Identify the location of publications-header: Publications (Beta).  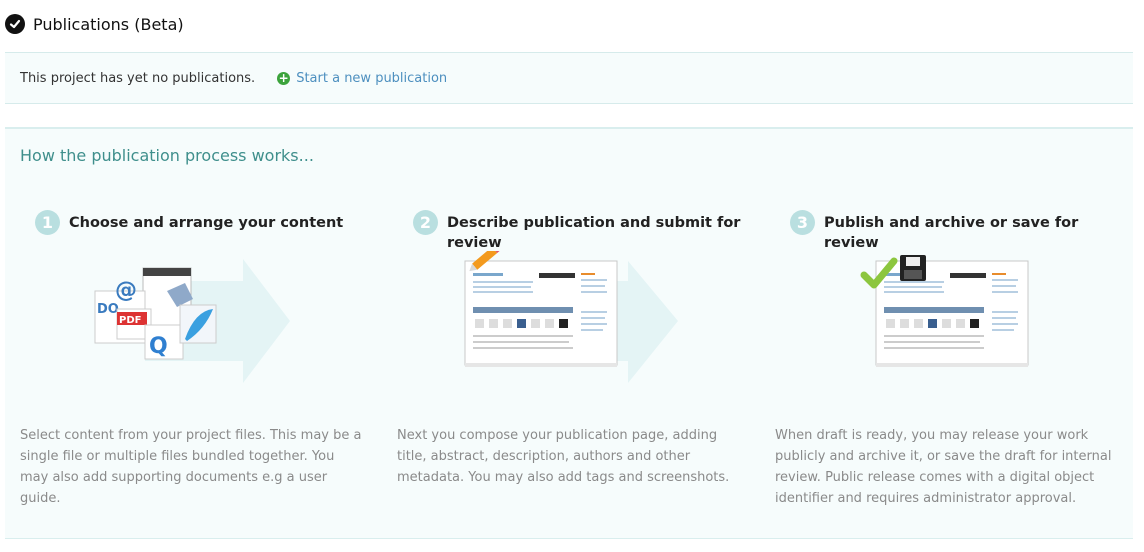
(94, 24).